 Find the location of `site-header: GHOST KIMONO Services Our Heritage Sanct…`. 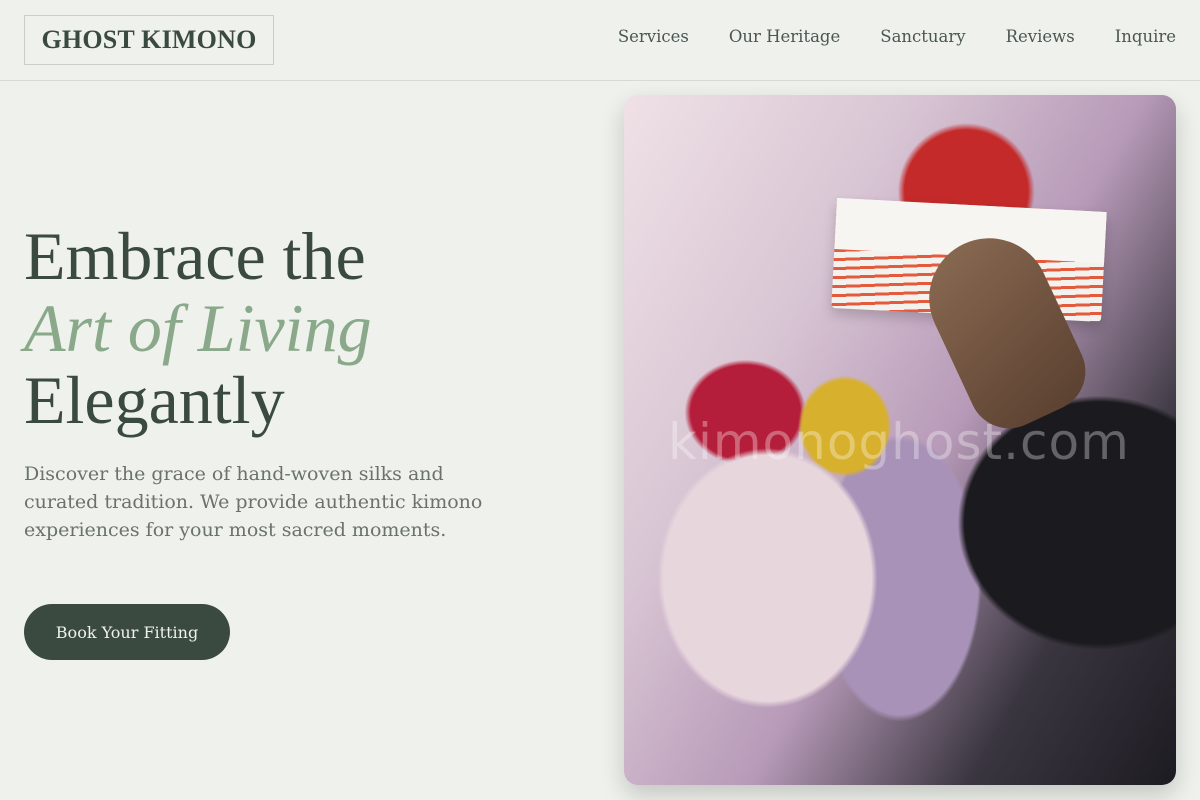

site-header: GHOST KIMONO Services Our Heritage Sanct… is located at coordinates (600, 40).